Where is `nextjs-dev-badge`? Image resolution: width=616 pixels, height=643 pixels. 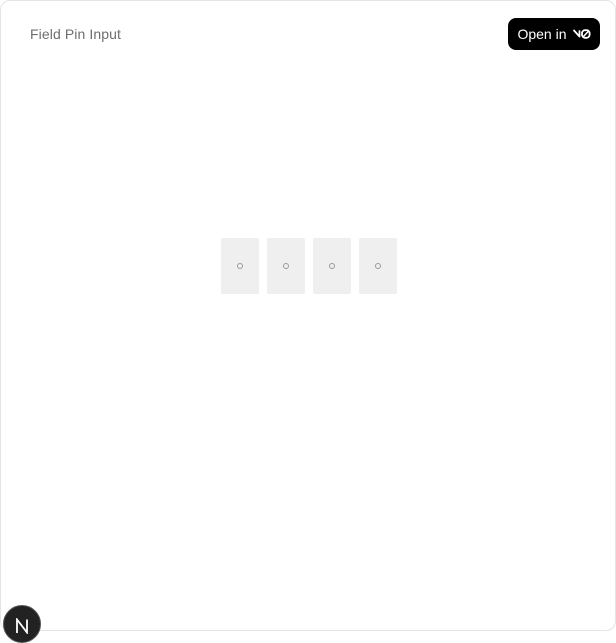
nextjs-dev-badge is located at coordinates (22, 624).